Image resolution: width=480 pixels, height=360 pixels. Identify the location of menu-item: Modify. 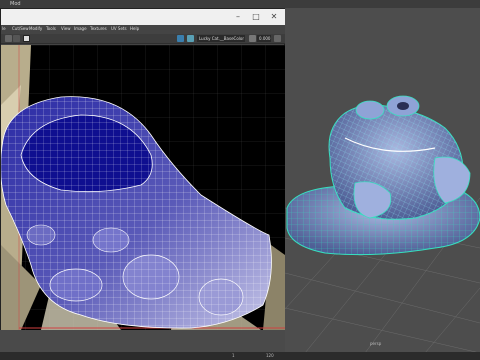
(35, 28).